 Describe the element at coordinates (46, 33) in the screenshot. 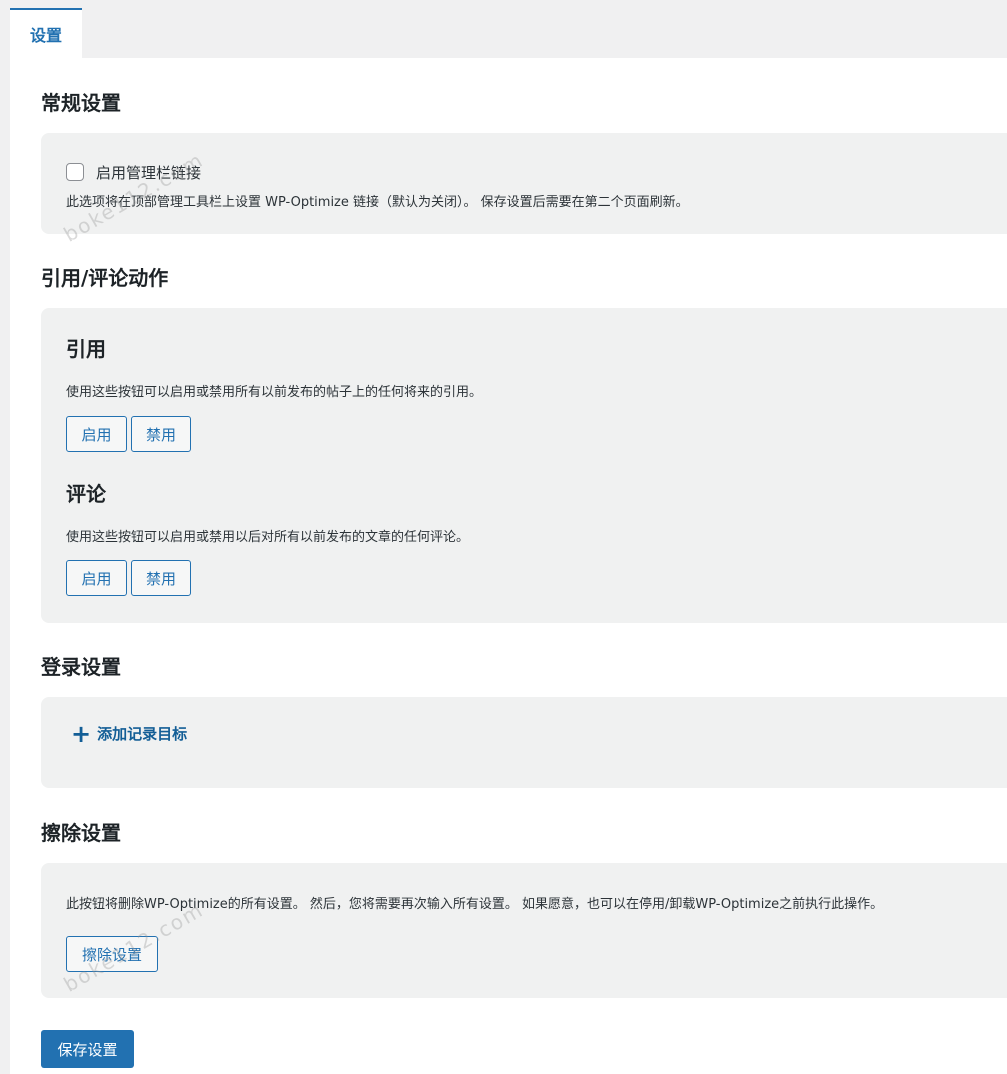

I see `tab-settings: 设置` at that location.